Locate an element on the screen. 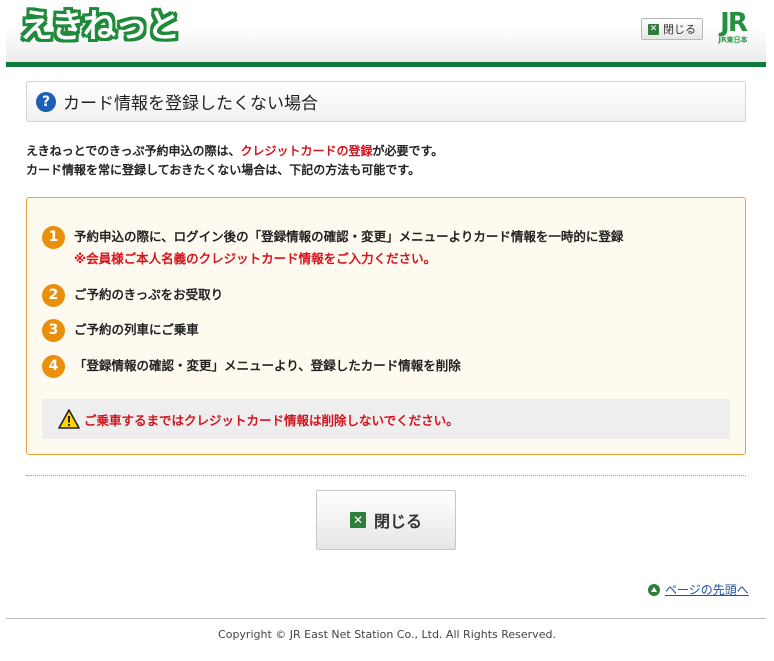  step-1-note: ※会員様ご本人名義のクレジットカード情報をご入力ください。 is located at coordinates (255, 258).